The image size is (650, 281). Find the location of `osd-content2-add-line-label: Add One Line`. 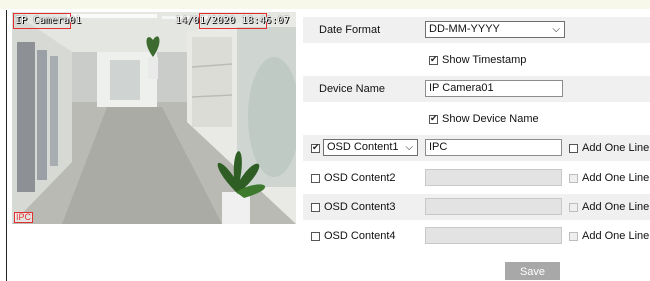

osd-content2-add-line-label: Add One Line is located at coordinates (616, 178).